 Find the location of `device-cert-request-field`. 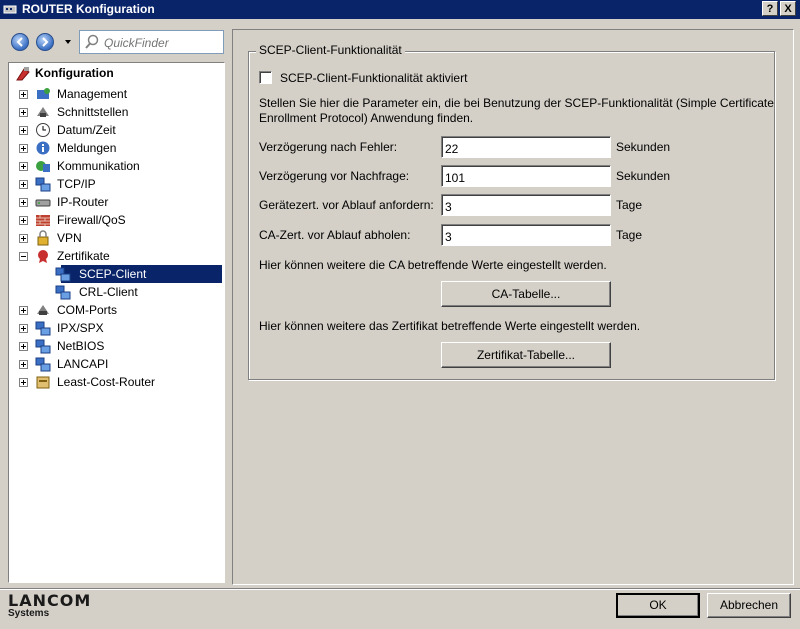

device-cert-request-field is located at coordinates (526, 205).